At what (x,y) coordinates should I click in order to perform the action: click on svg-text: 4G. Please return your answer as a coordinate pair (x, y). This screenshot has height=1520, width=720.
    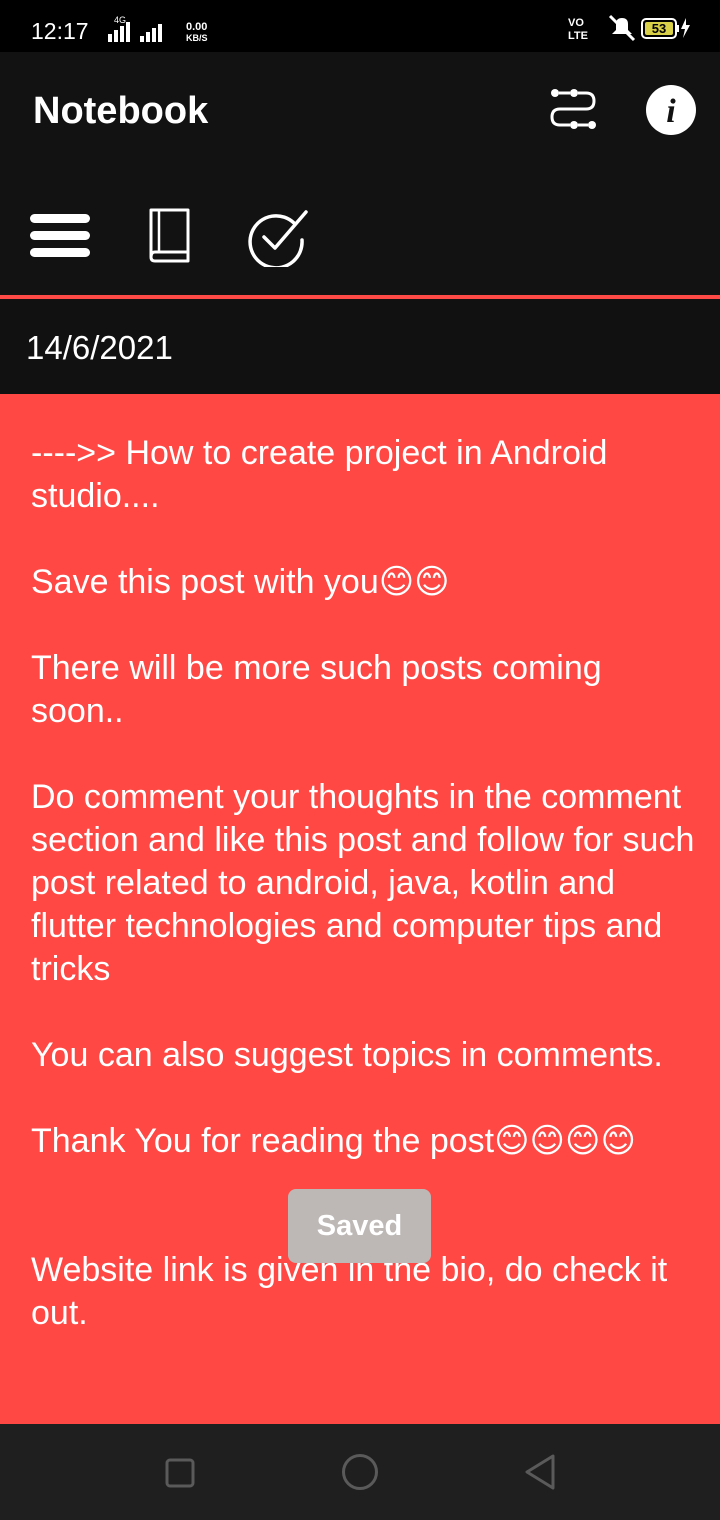
    Looking at the image, I should click on (120, 20).